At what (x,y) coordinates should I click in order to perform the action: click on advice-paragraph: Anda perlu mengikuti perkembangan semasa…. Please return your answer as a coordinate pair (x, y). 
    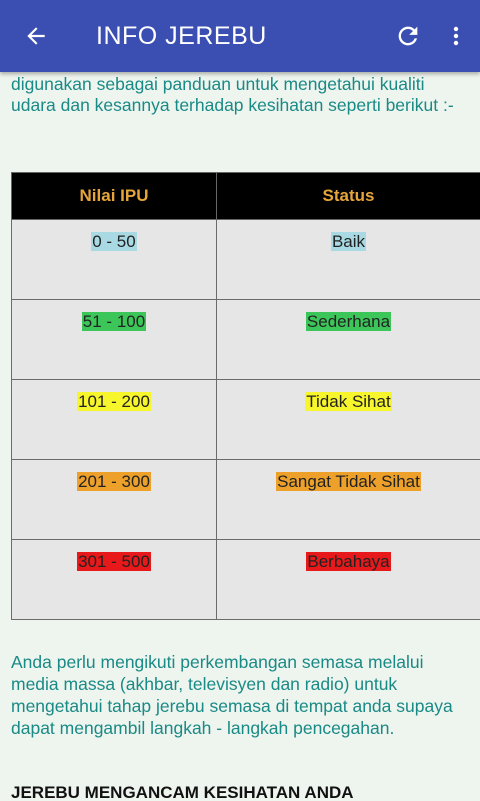
    Looking at the image, I should click on (232, 695).